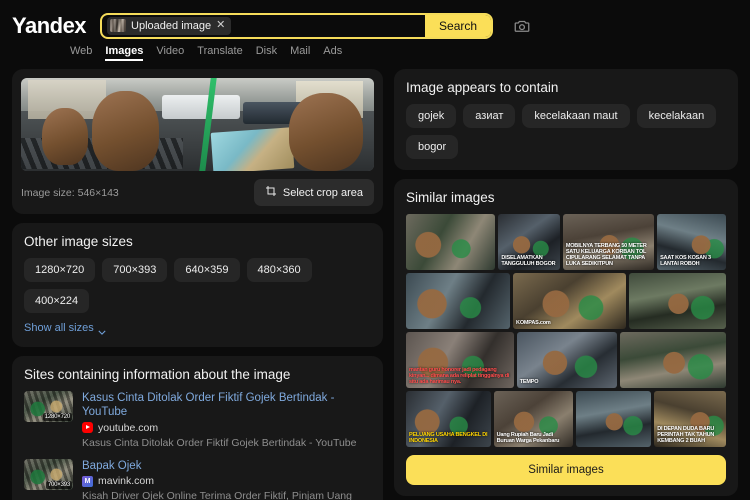 The height and width of the screenshot is (500, 750). What do you see at coordinates (78, 241) in the screenshot?
I see `other-image-sizes-title: Other image sizes` at bounding box center [78, 241].